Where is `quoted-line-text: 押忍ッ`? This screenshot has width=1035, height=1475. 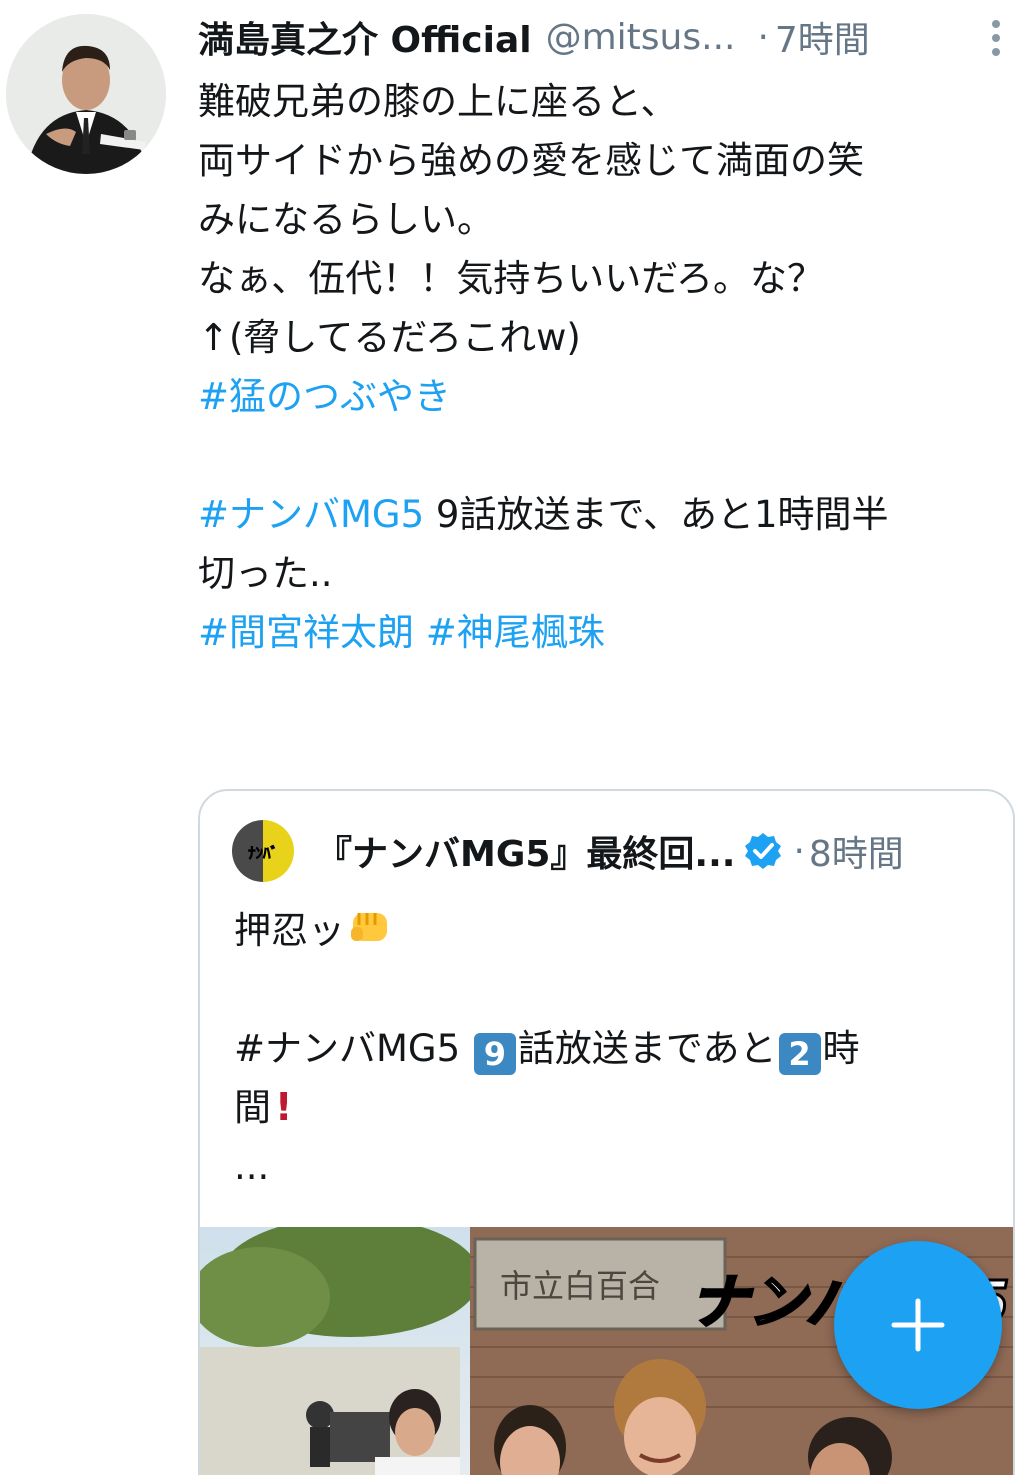 quoted-line-text: 押忍ッ is located at coordinates (289, 930).